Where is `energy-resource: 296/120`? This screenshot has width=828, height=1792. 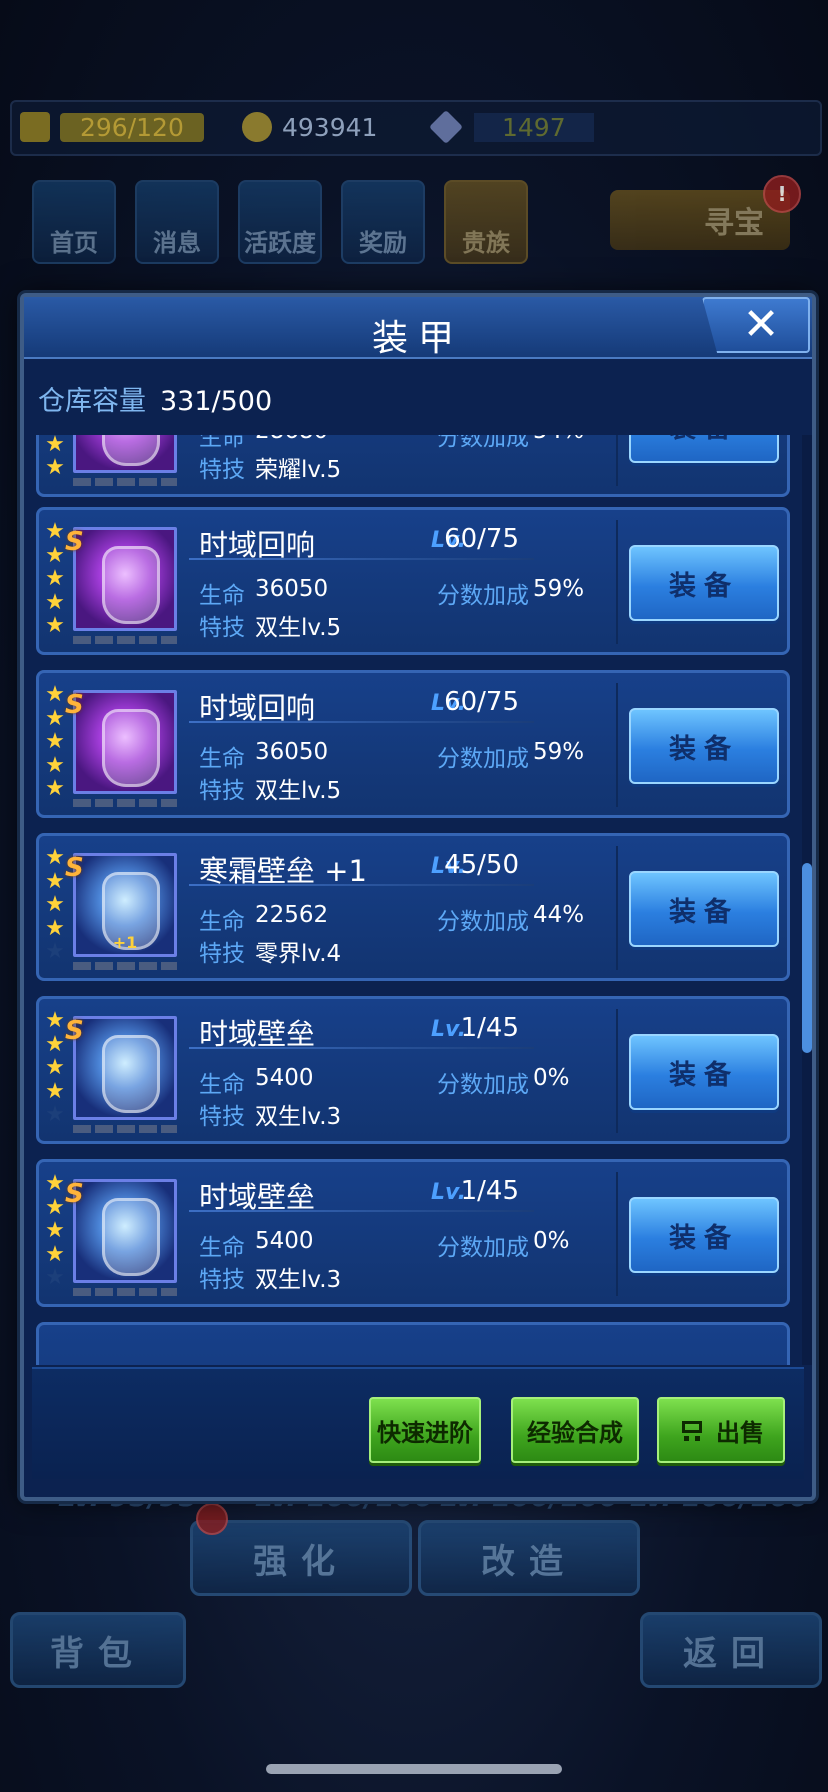 energy-resource: 296/120 is located at coordinates (112, 127).